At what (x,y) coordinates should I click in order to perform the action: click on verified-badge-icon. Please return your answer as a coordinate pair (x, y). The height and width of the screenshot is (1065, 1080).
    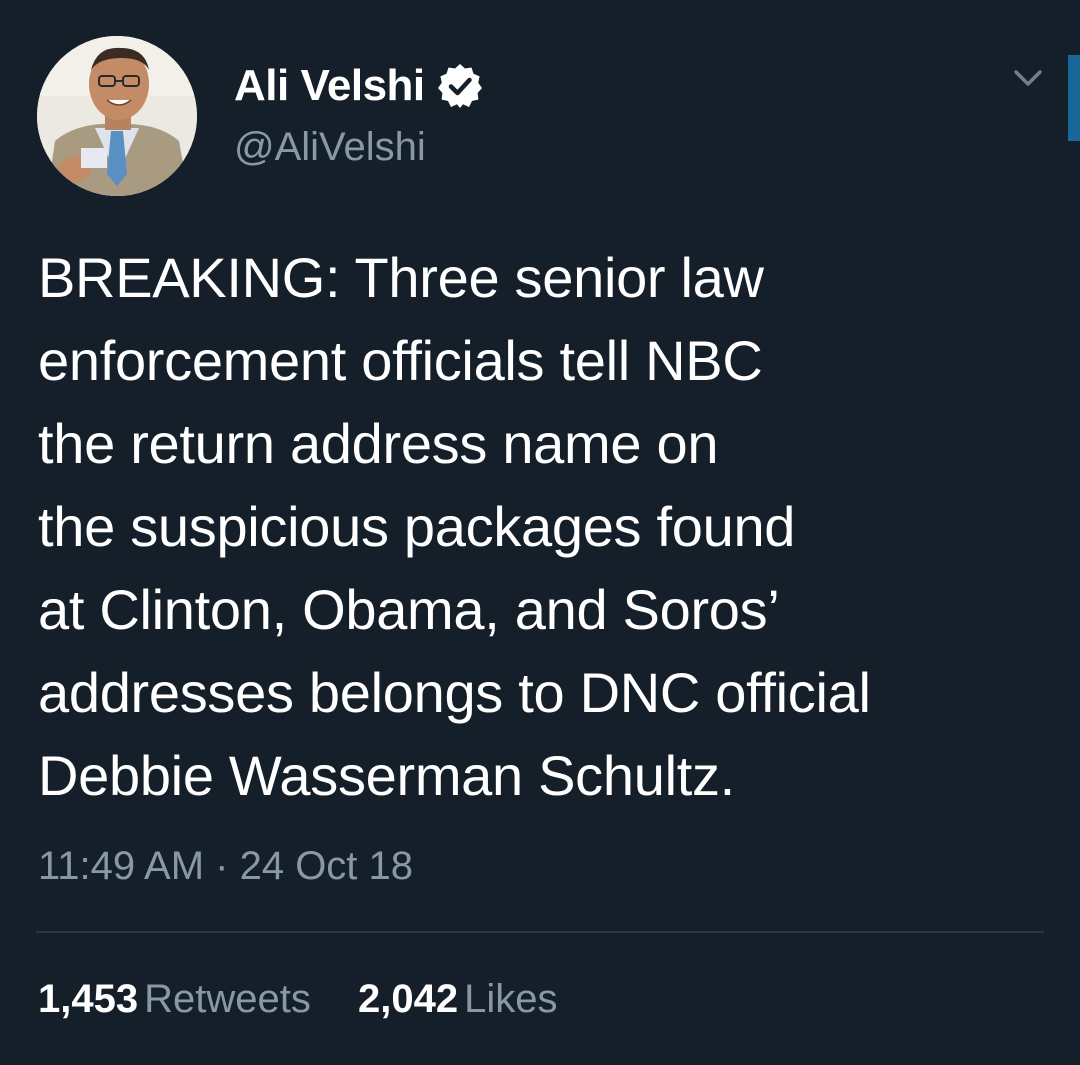
    Looking at the image, I should click on (460, 86).